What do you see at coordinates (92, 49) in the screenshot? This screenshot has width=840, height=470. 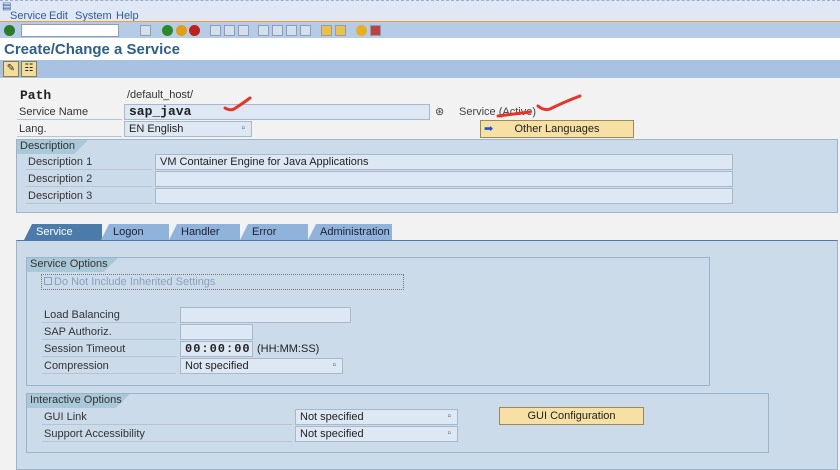 I see `page-title: Create/Change a Service` at bounding box center [92, 49].